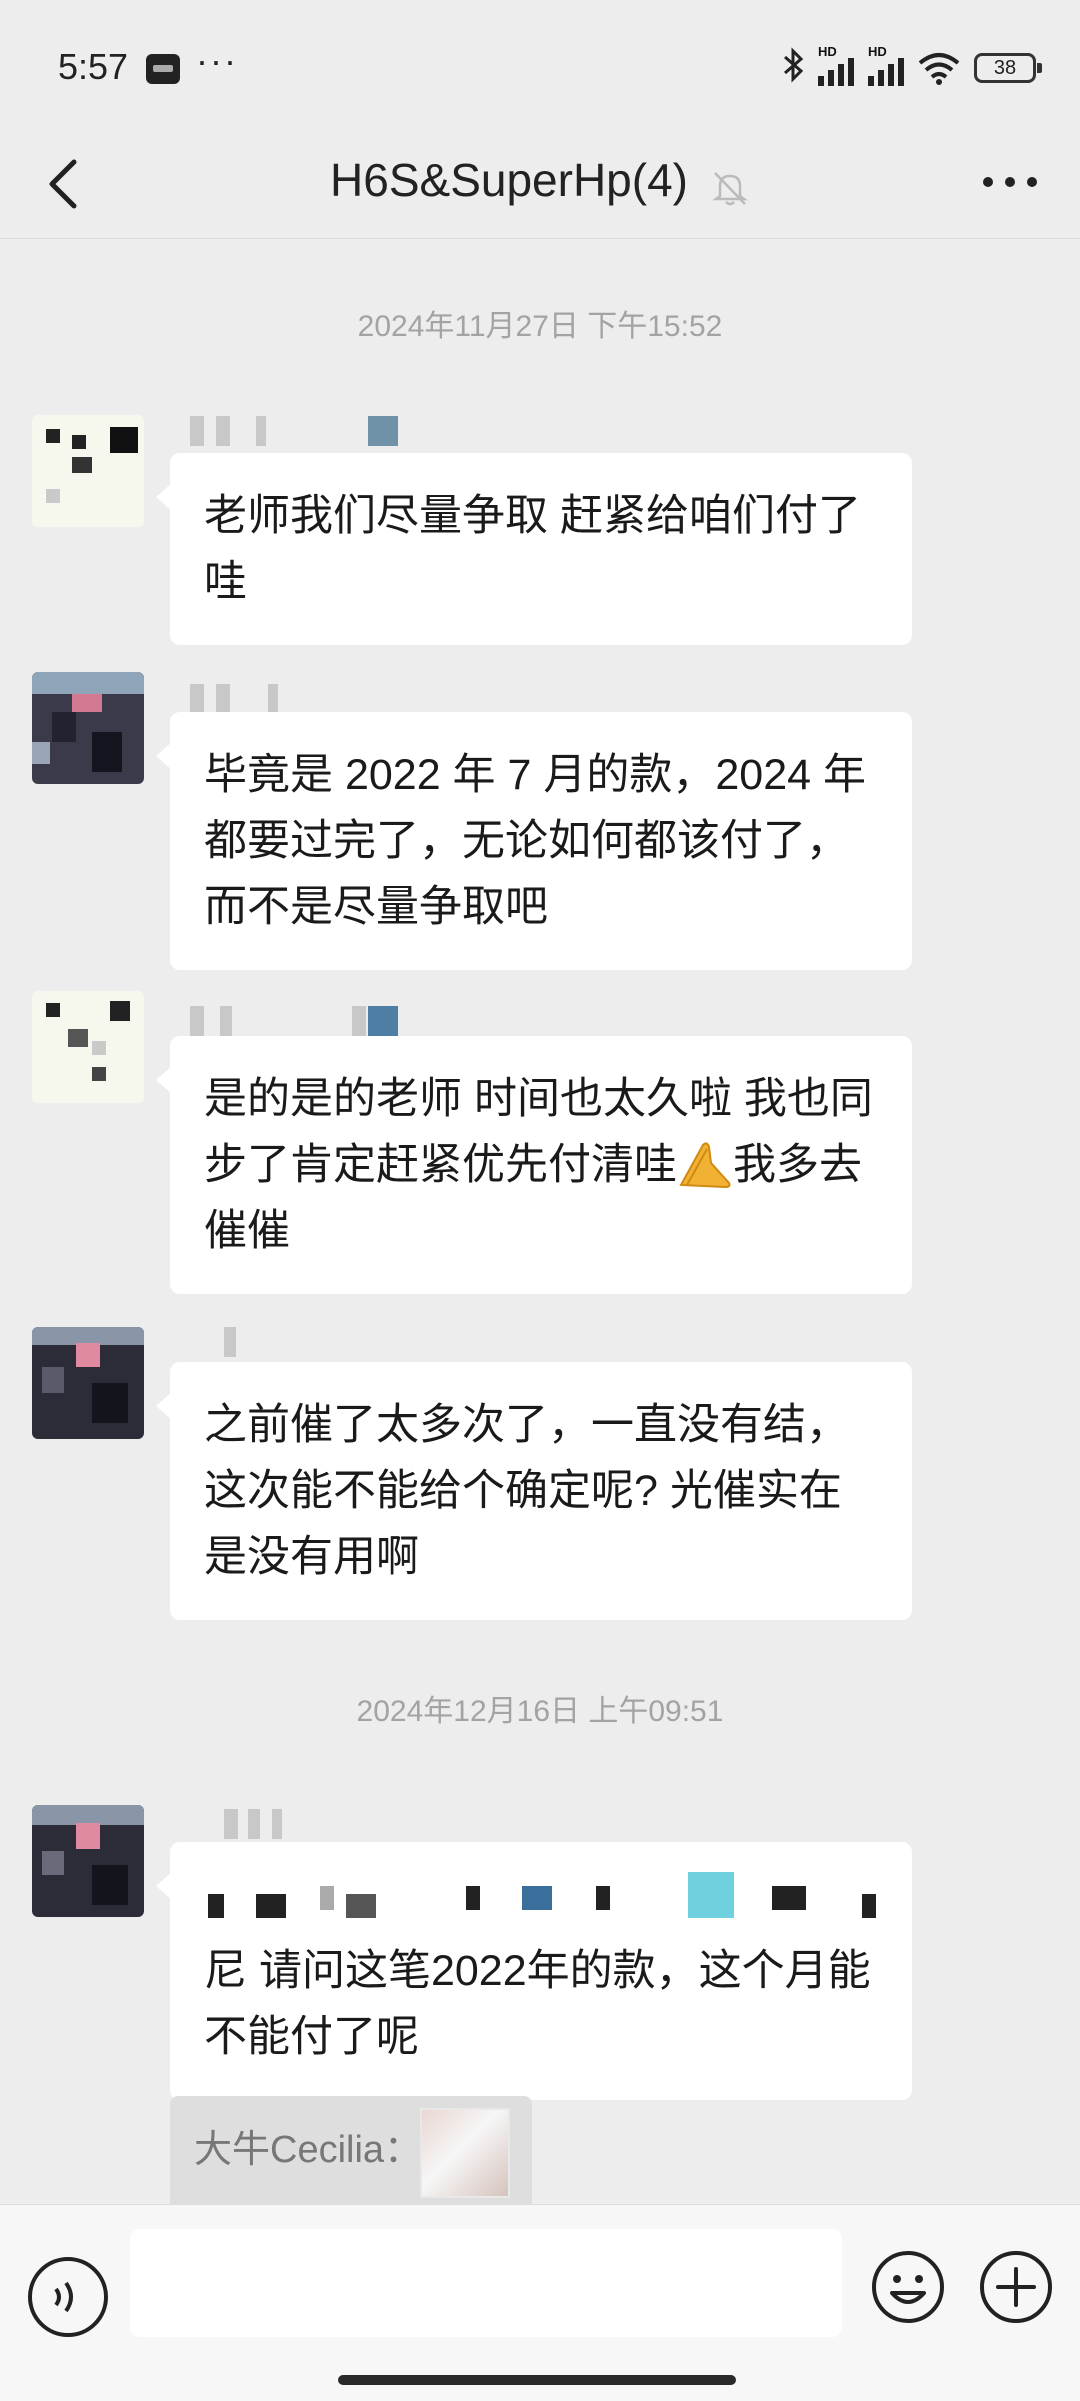  Describe the element at coordinates (541, 1905) in the screenshot. I see `redacted-text` at that location.